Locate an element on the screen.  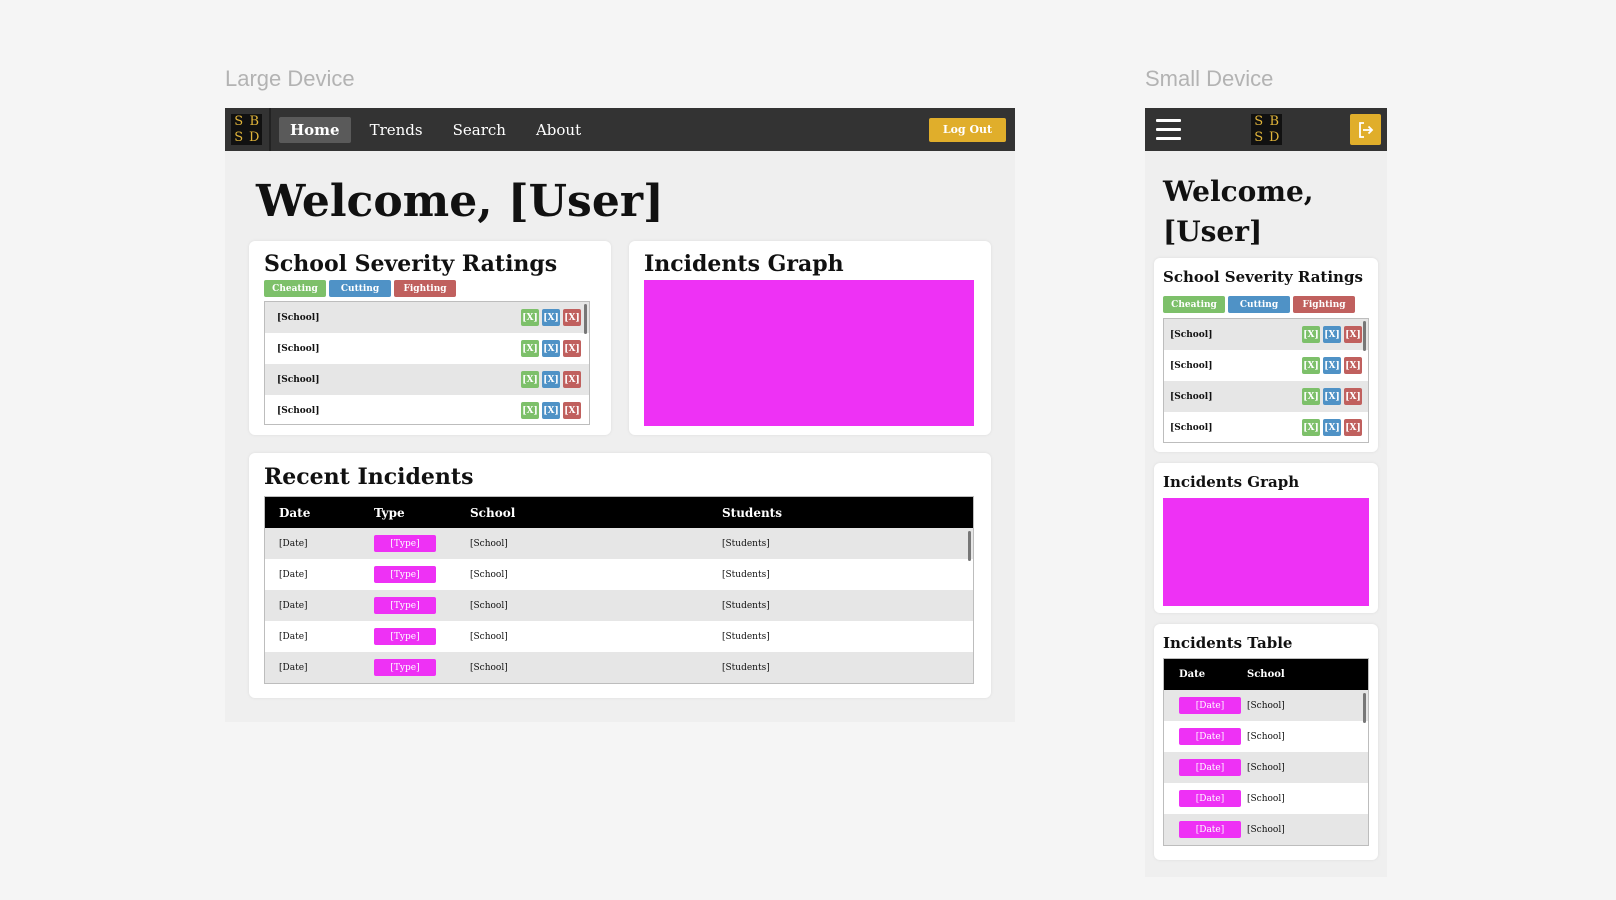
column-header: Students is located at coordinates (847, 512).